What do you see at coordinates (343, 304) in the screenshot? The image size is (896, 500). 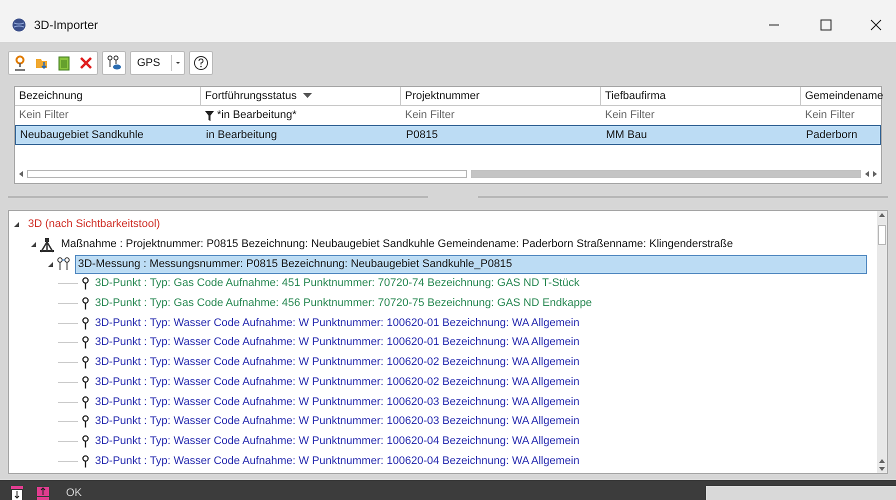 I see `tree-item: 3D-Punkt : Typ: Gas Code Aufnahme: 456 Punktnummer: 70720-75 Bezeichnung: GAS ND Endkappe` at bounding box center [343, 304].